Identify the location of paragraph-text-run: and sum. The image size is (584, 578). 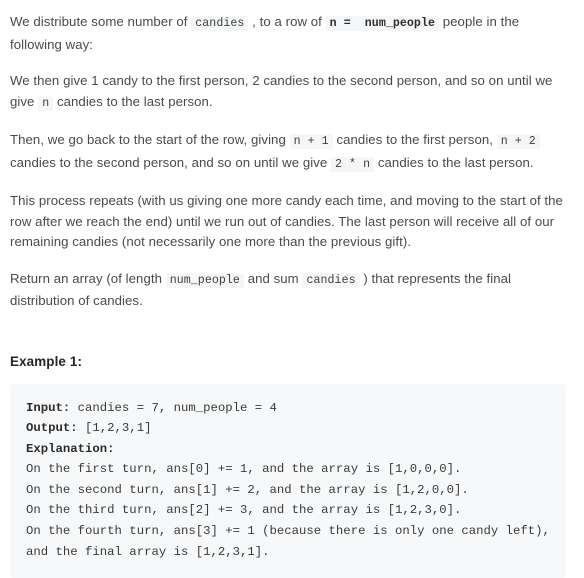
(275, 278).